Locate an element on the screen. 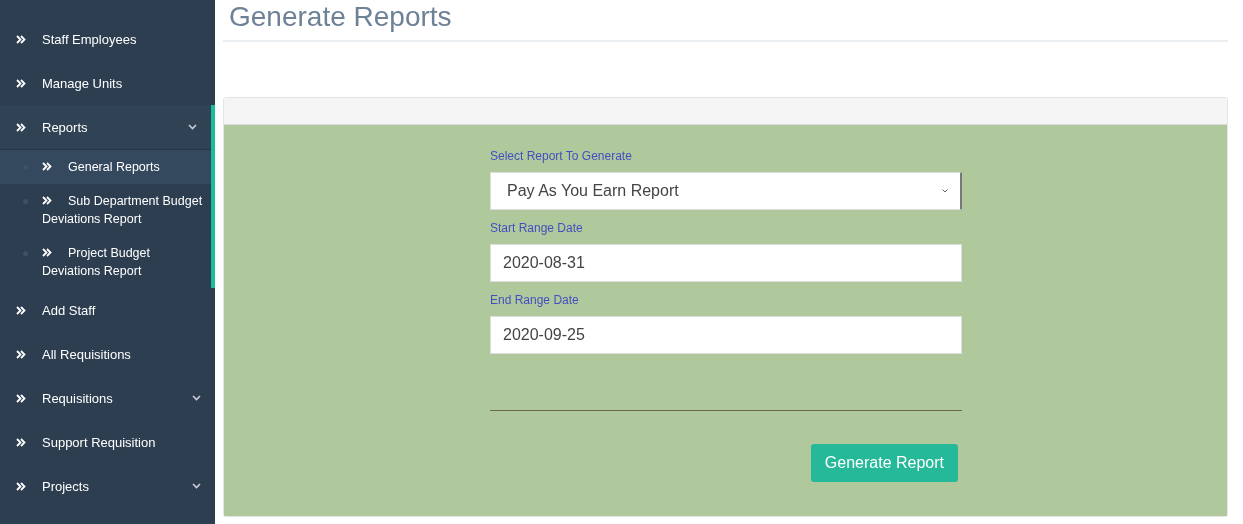 The width and height of the screenshot is (1243, 524). page-title: Generate Reports is located at coordinates (725, 21).